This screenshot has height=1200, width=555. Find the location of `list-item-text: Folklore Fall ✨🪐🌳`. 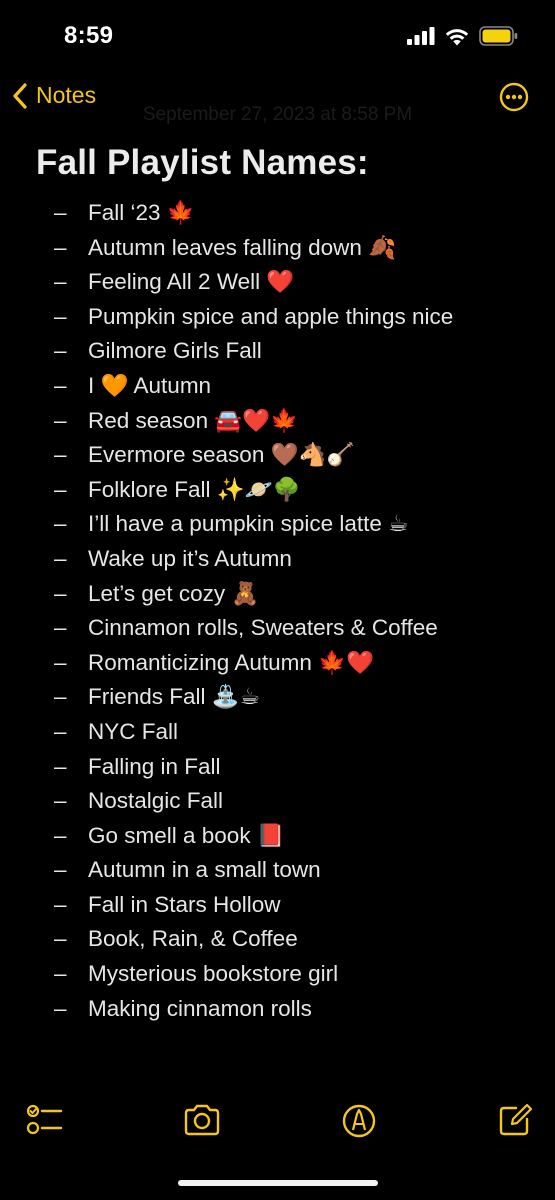

list-item-text: Folklore Fall ✨🪐🌳 is located at coordinates (194, 489).